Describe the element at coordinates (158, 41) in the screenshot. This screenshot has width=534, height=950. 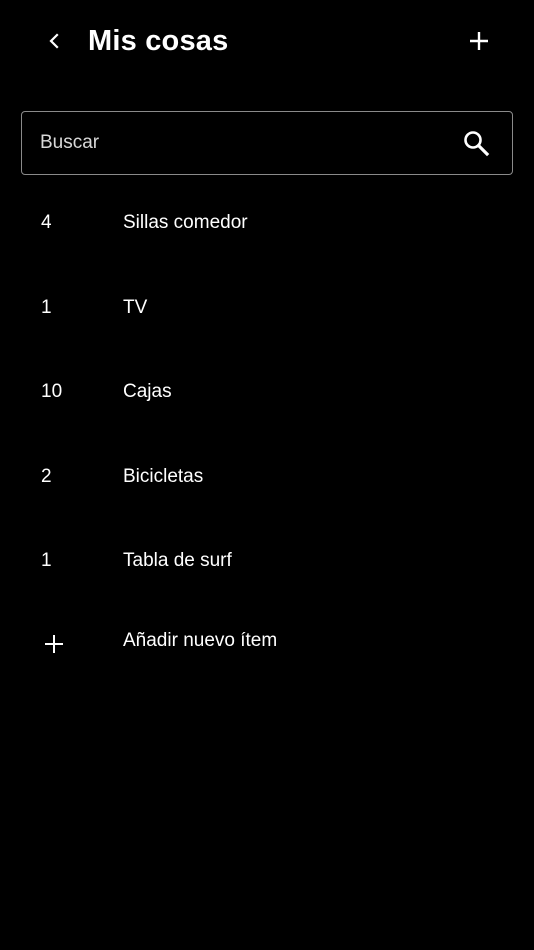
I see `page-title: Mis cosas` at that location.